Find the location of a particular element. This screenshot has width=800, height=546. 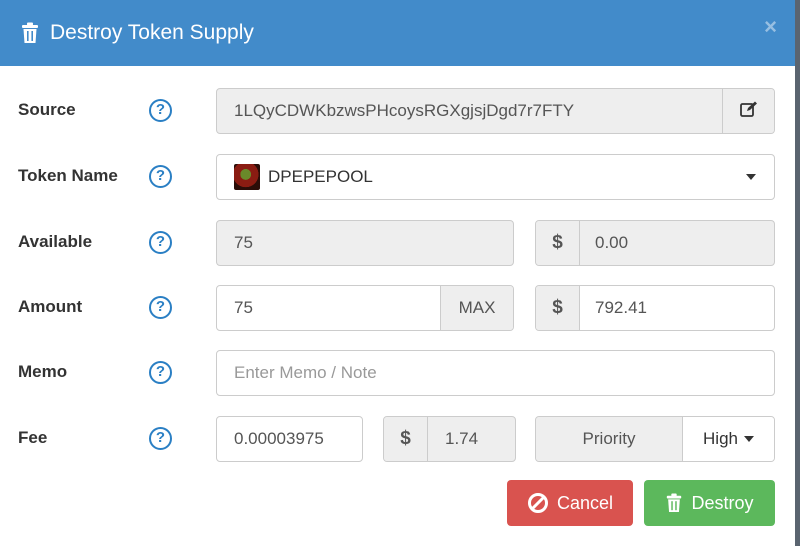

memo-input: Enter Memo / Note is located at coordinates (495, 373).